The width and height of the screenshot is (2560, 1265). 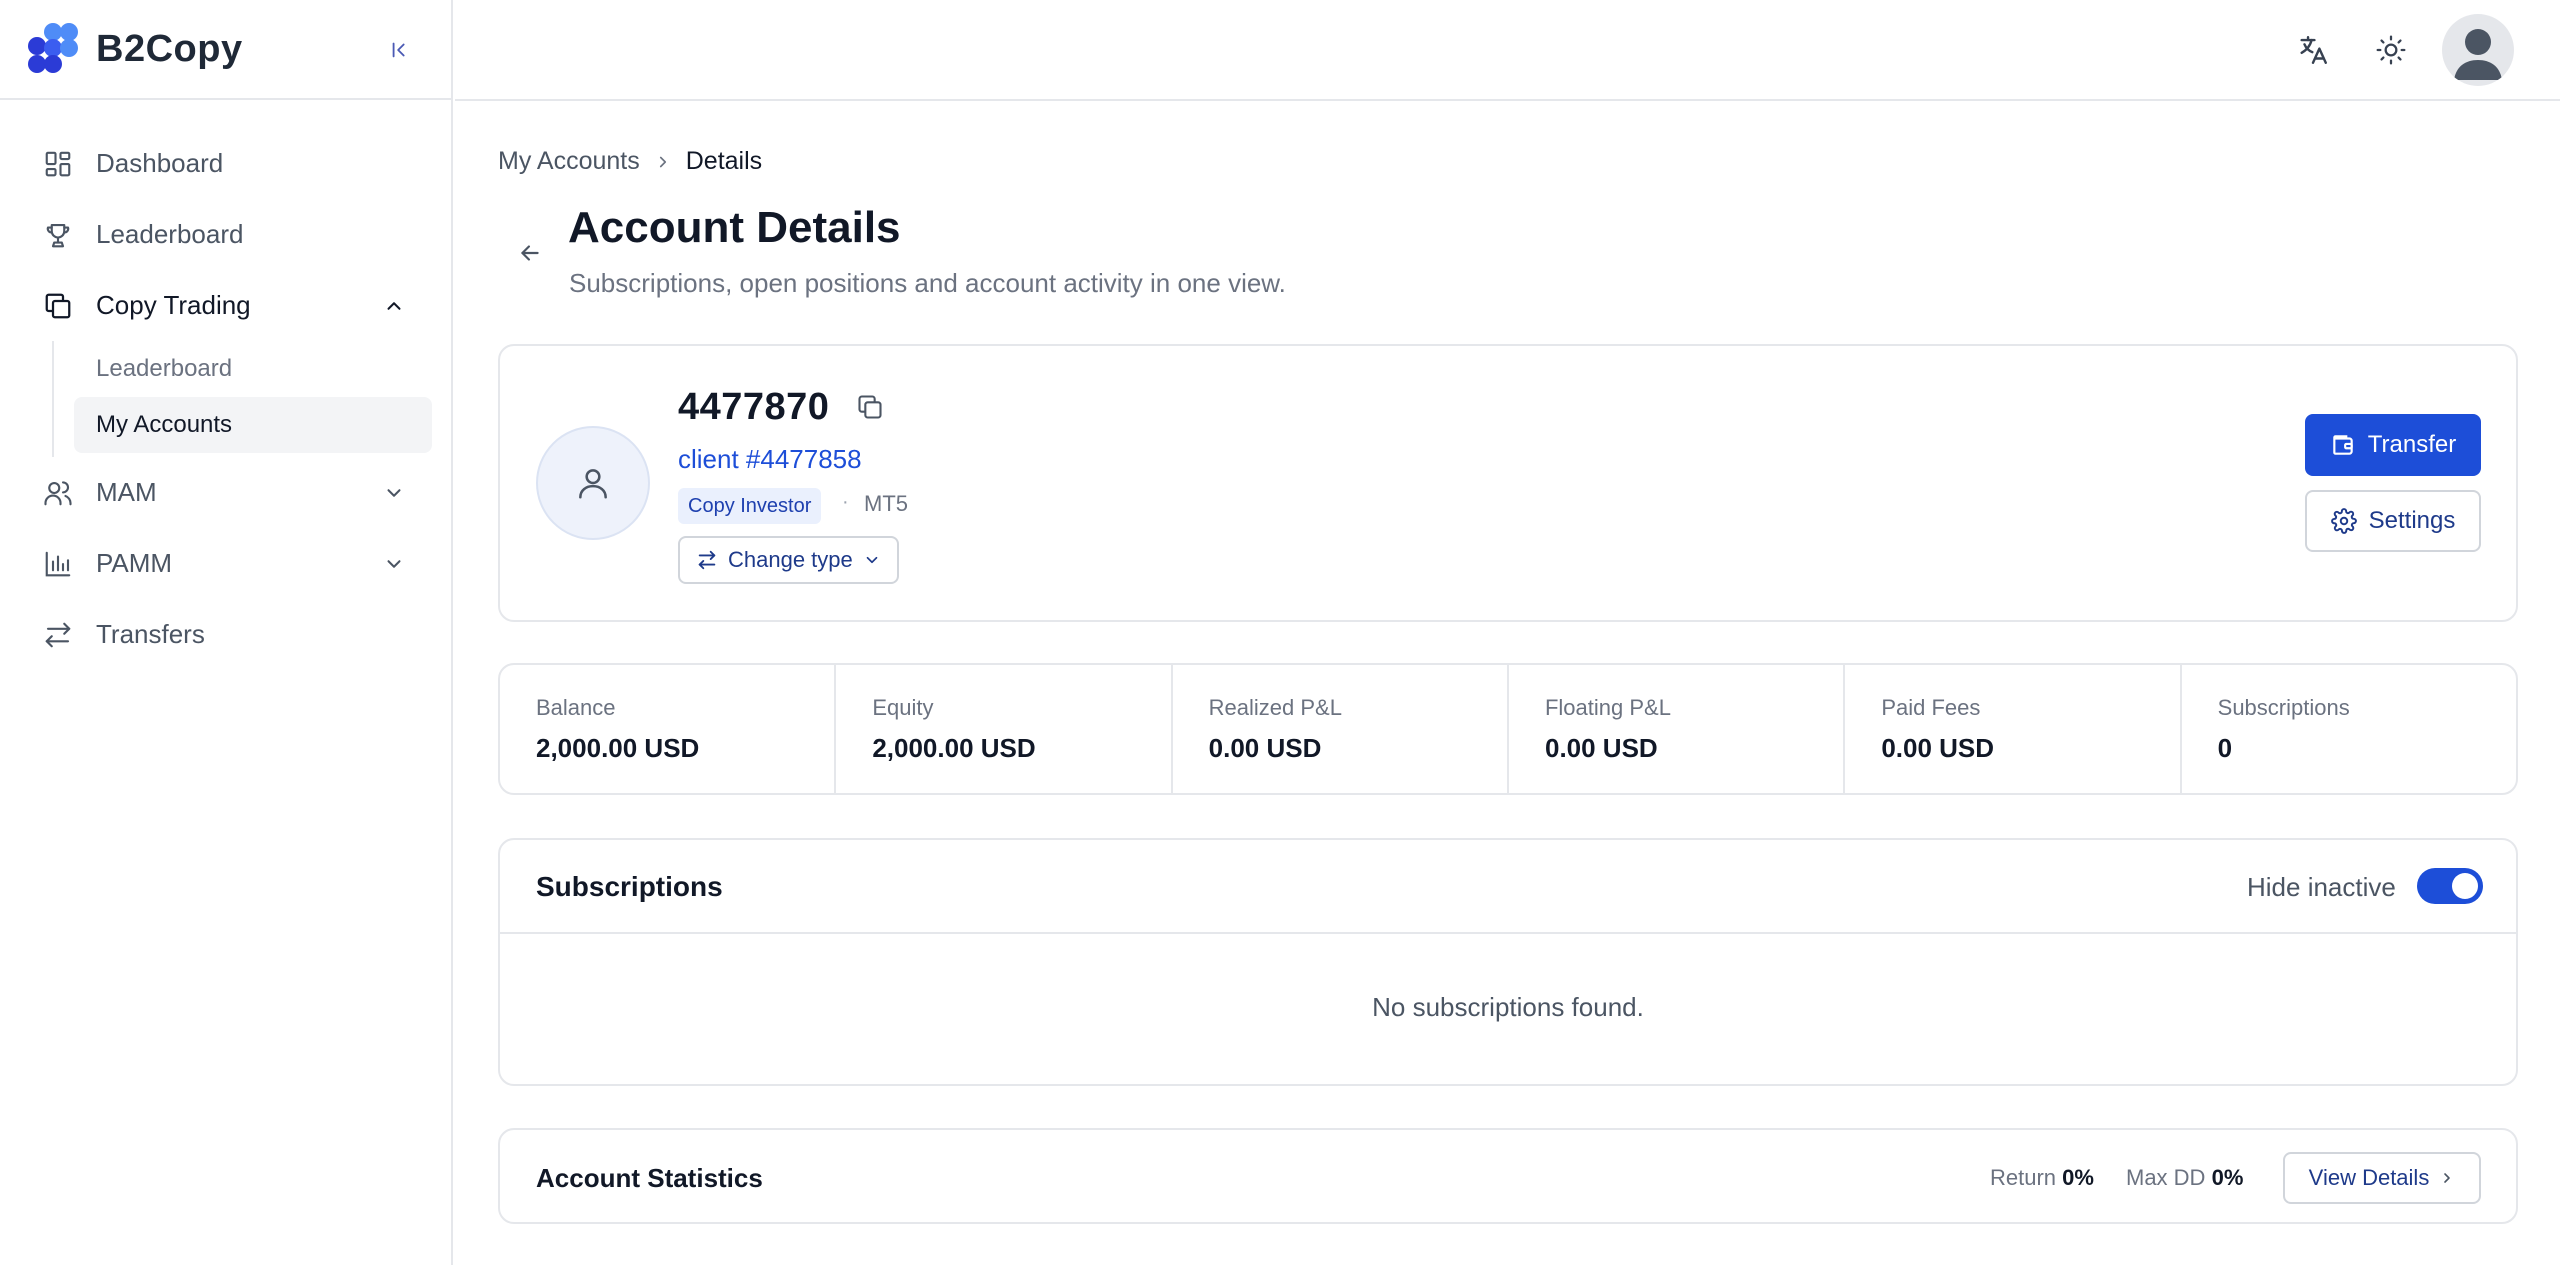 What do you see at coordinates (2343, 521) in the screenshot?
I see `gear-icon` at bounding box center [2343, 521].